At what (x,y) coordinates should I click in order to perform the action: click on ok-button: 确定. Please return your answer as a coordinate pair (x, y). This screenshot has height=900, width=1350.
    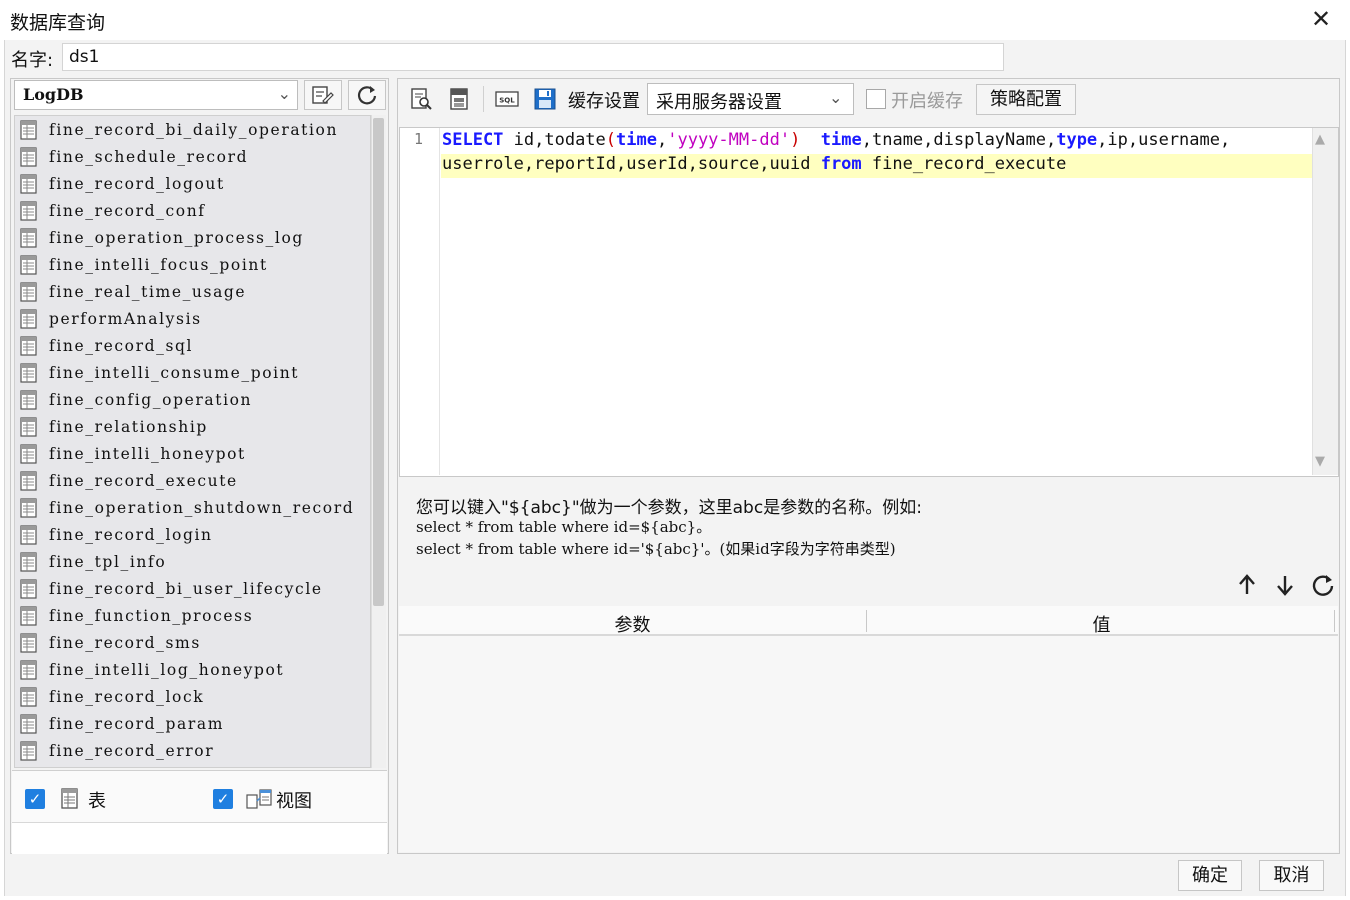
    Looking at the image, I should click on (1210, 875).